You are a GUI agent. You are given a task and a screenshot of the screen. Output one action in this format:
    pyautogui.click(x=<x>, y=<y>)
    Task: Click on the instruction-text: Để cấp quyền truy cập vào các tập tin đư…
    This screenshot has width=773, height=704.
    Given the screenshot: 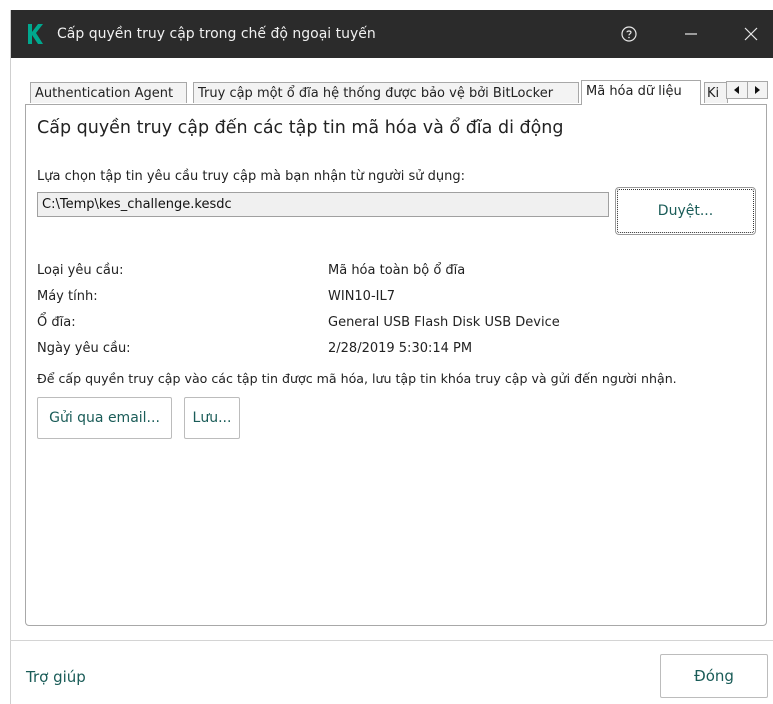 What is the action you would take?
    pyautogui.click(x=357, y=378)
    